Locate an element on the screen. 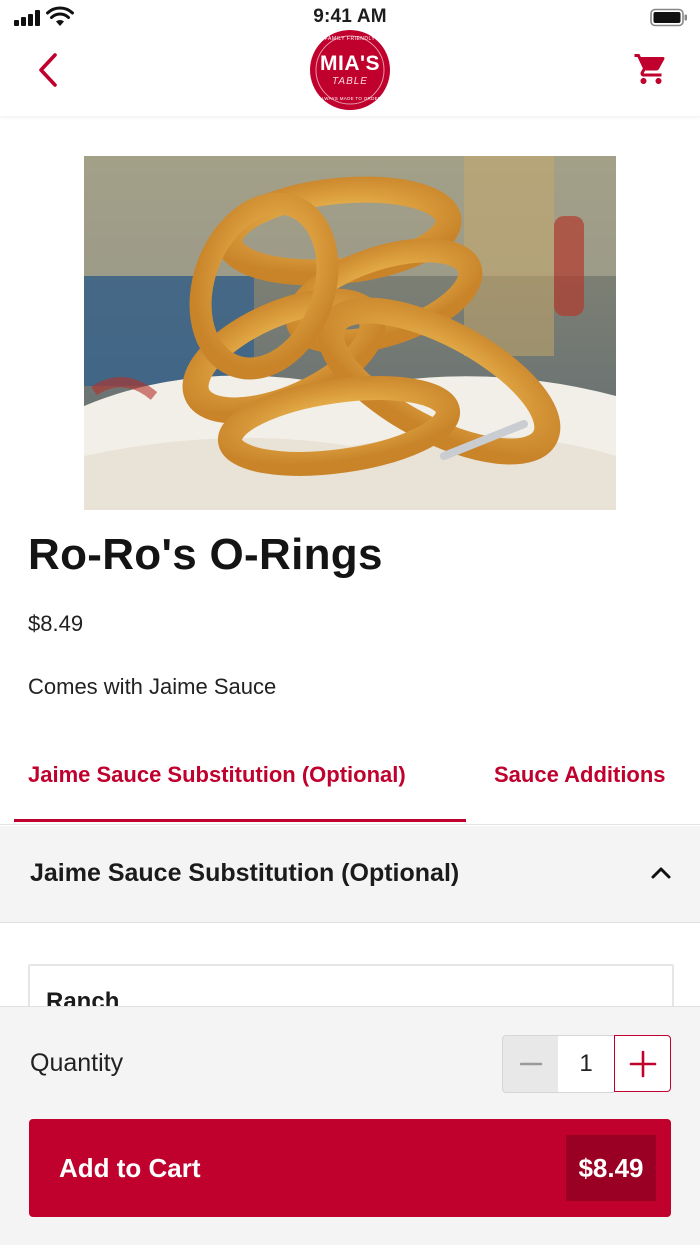 This screenshot has width=700, height=1245. chevron-left-icon is located at coordinates (48, 70).